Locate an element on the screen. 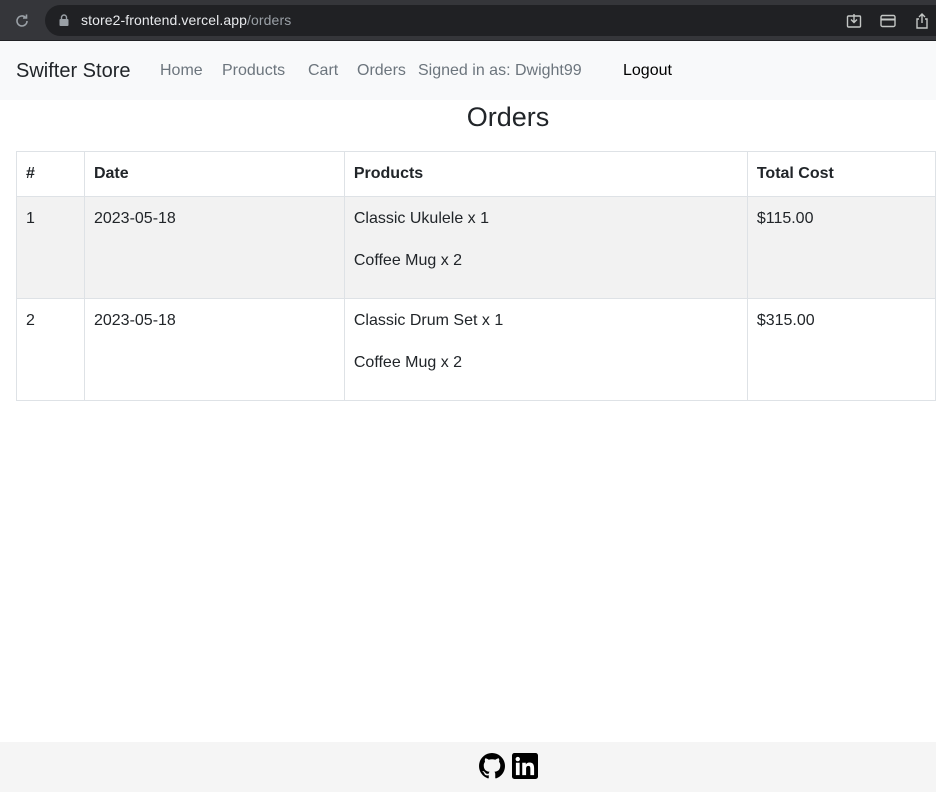 The width and height of the screenshot is (936, 792). signed-in-text: Signed in as: Dwight99 is located at coordinates (500, 70).